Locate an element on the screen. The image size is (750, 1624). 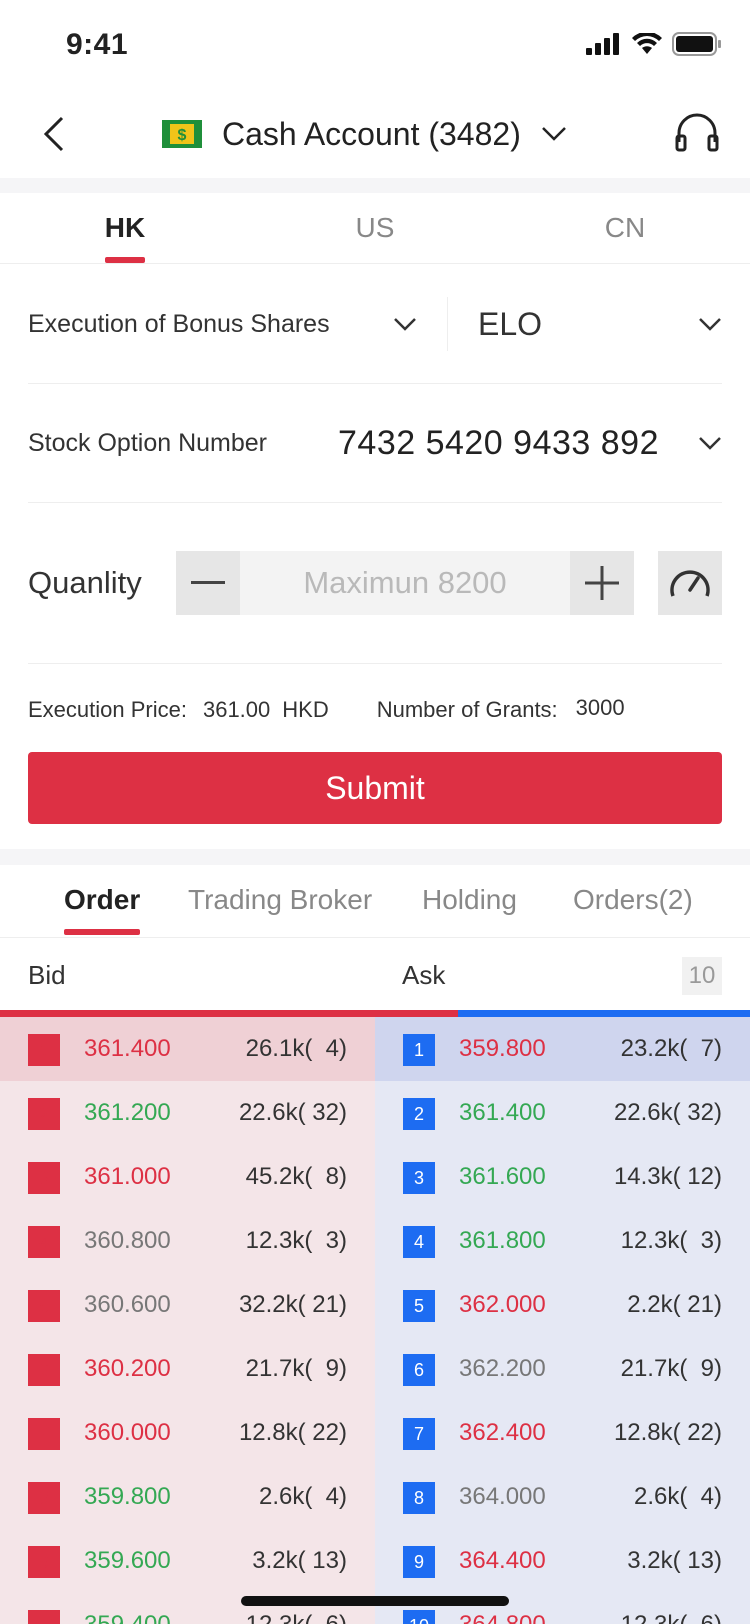
order-book-row: 1 361.400 26.1k( 4) is located at coordinates (187, 1049).